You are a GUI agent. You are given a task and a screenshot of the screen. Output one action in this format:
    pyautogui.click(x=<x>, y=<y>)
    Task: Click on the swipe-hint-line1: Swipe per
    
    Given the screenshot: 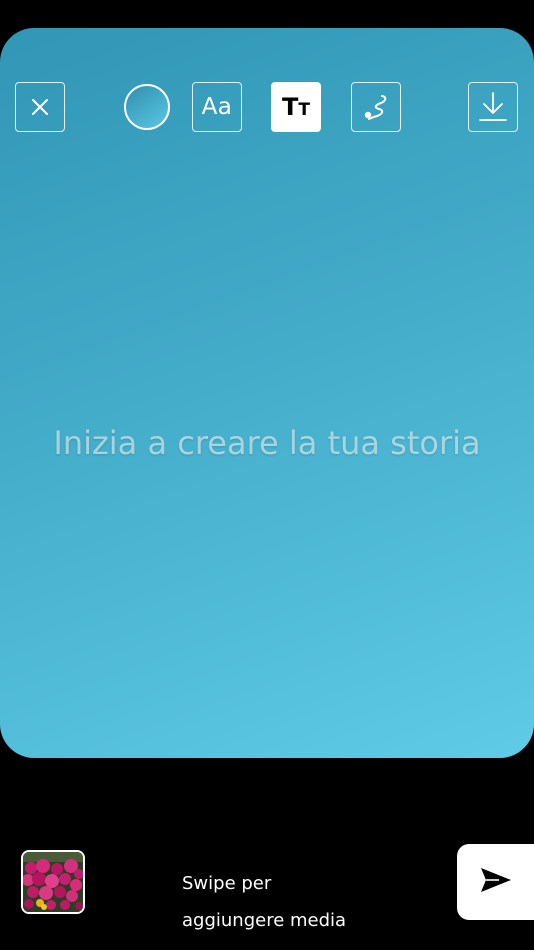 What is the action you would take?
    pyautogui.click(x=227, y=883)
    